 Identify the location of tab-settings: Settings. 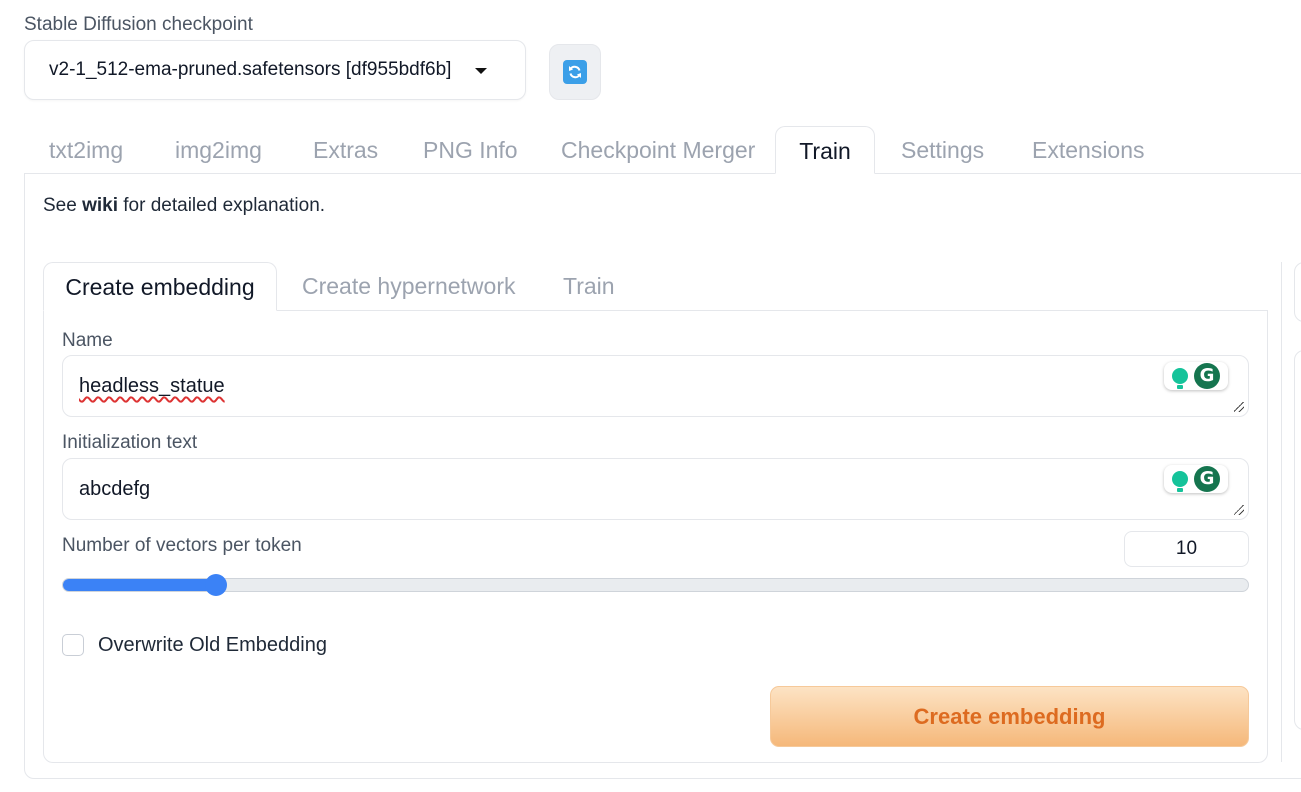
(942, 150).